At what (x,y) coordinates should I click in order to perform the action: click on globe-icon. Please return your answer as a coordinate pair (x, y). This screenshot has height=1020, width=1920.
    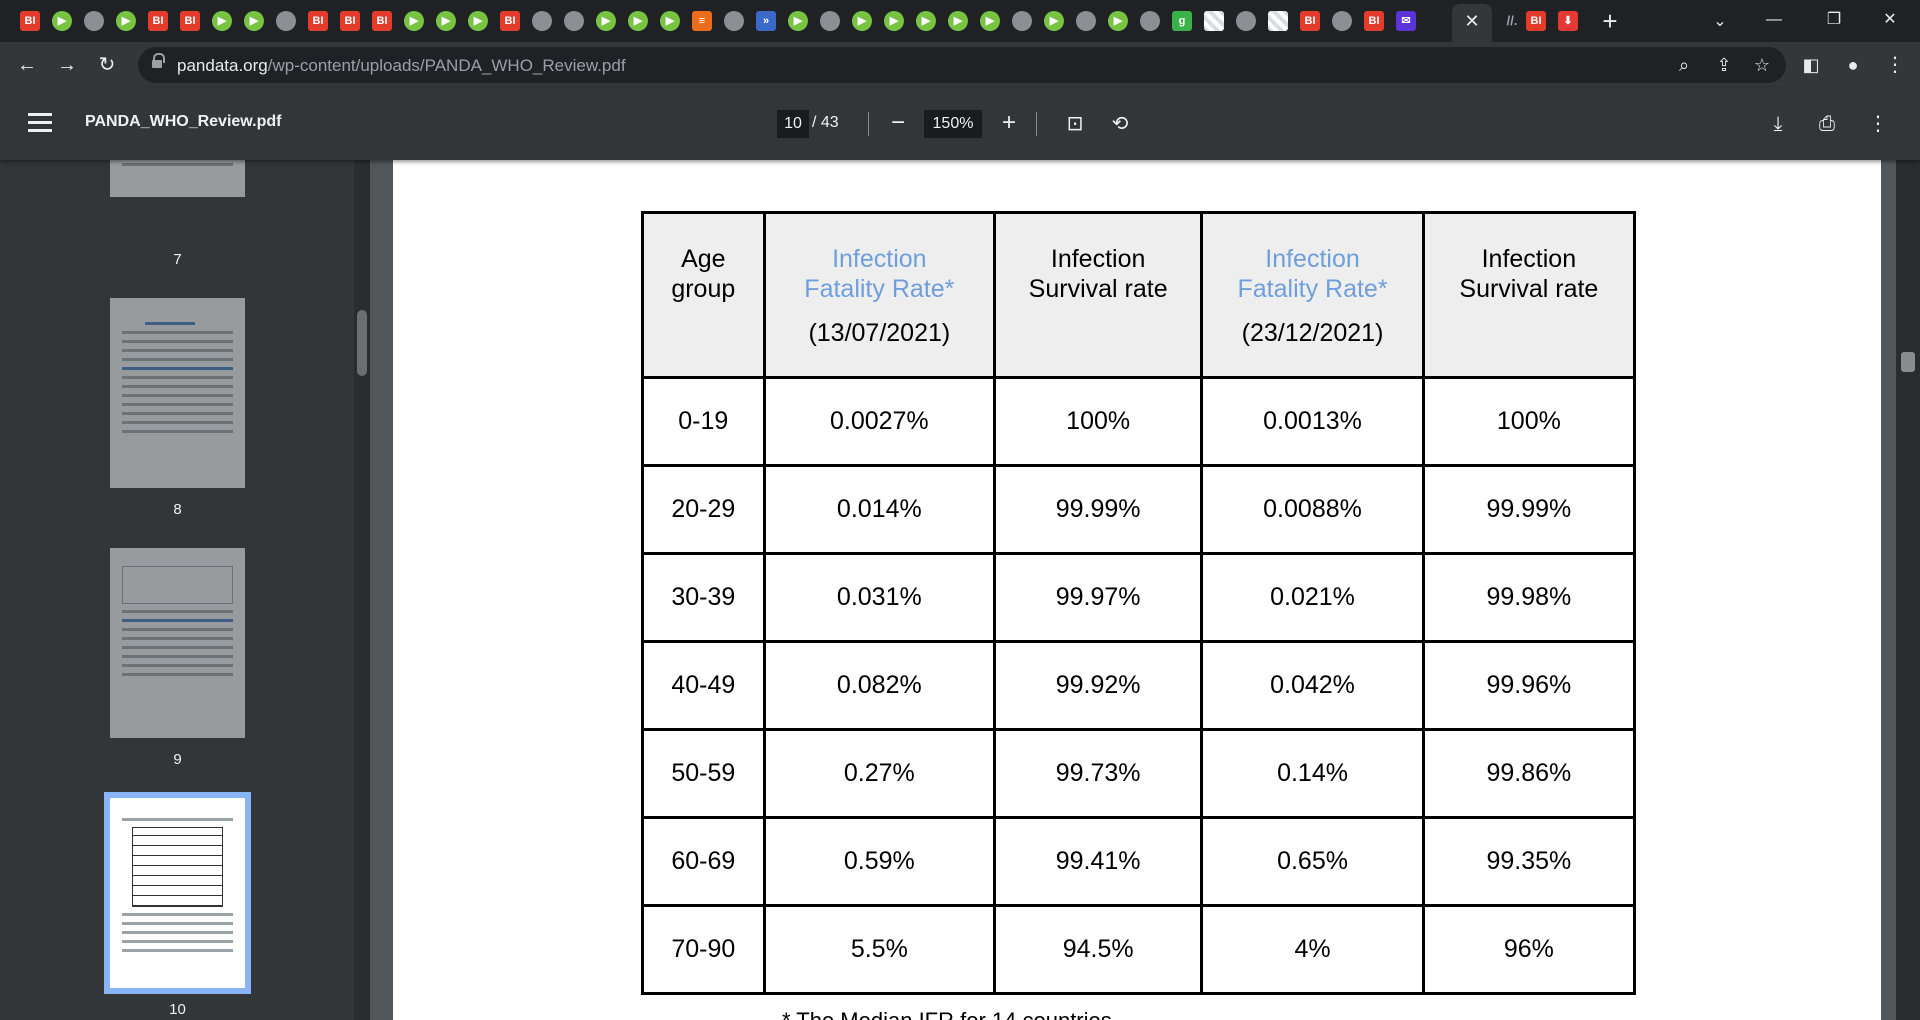
    Looking at the image, I should click on (574, 21).